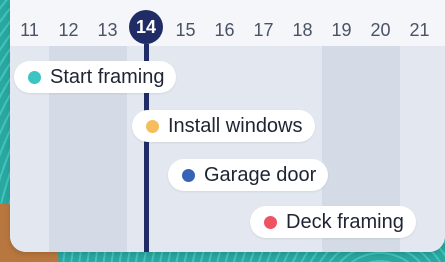  What do you see at coordinates (380, 30) in the screenshot?
I see `day-label: 20` at bounding box center [380, 30].